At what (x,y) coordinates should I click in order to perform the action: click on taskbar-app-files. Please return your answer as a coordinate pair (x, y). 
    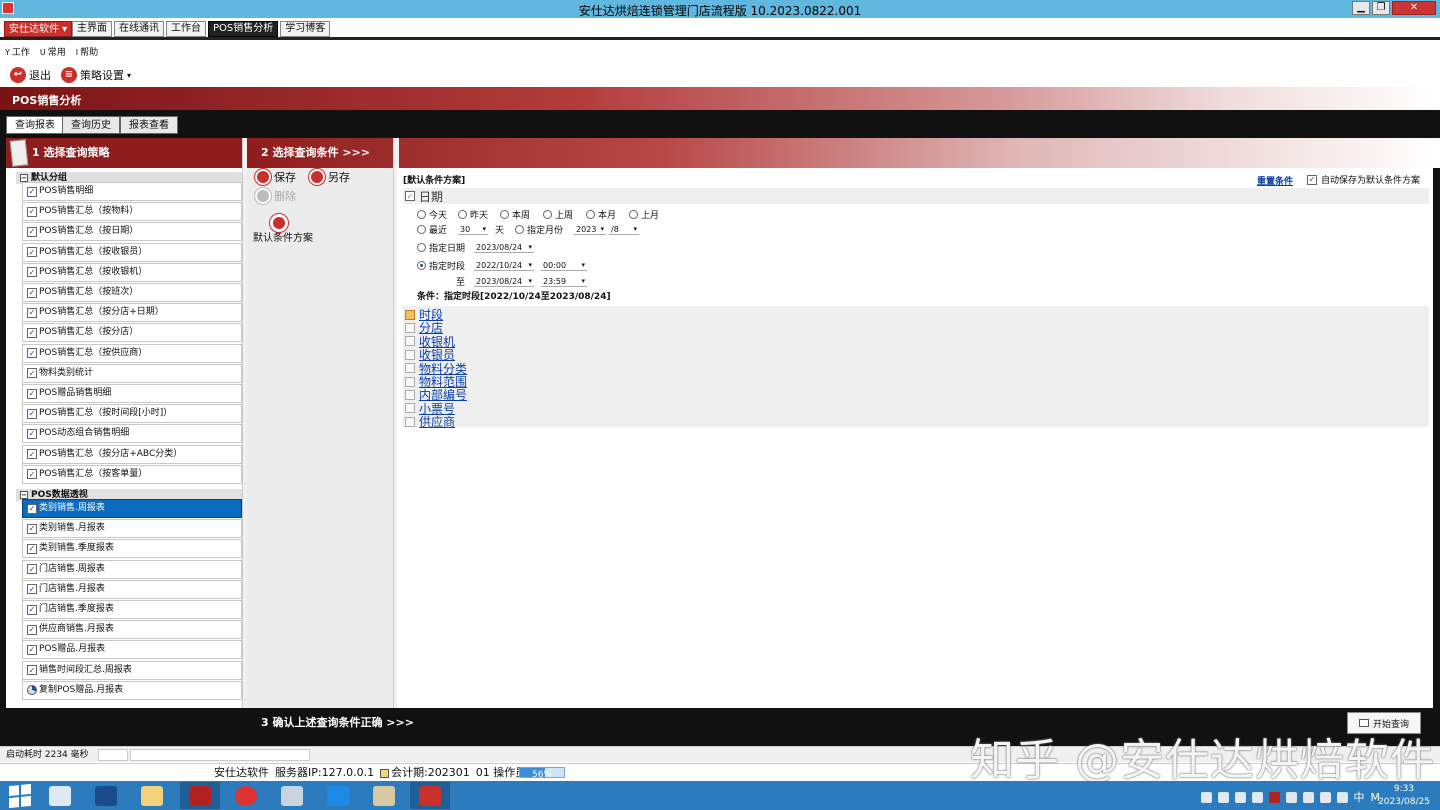
    Looking at the image, I should click on (152, 795).